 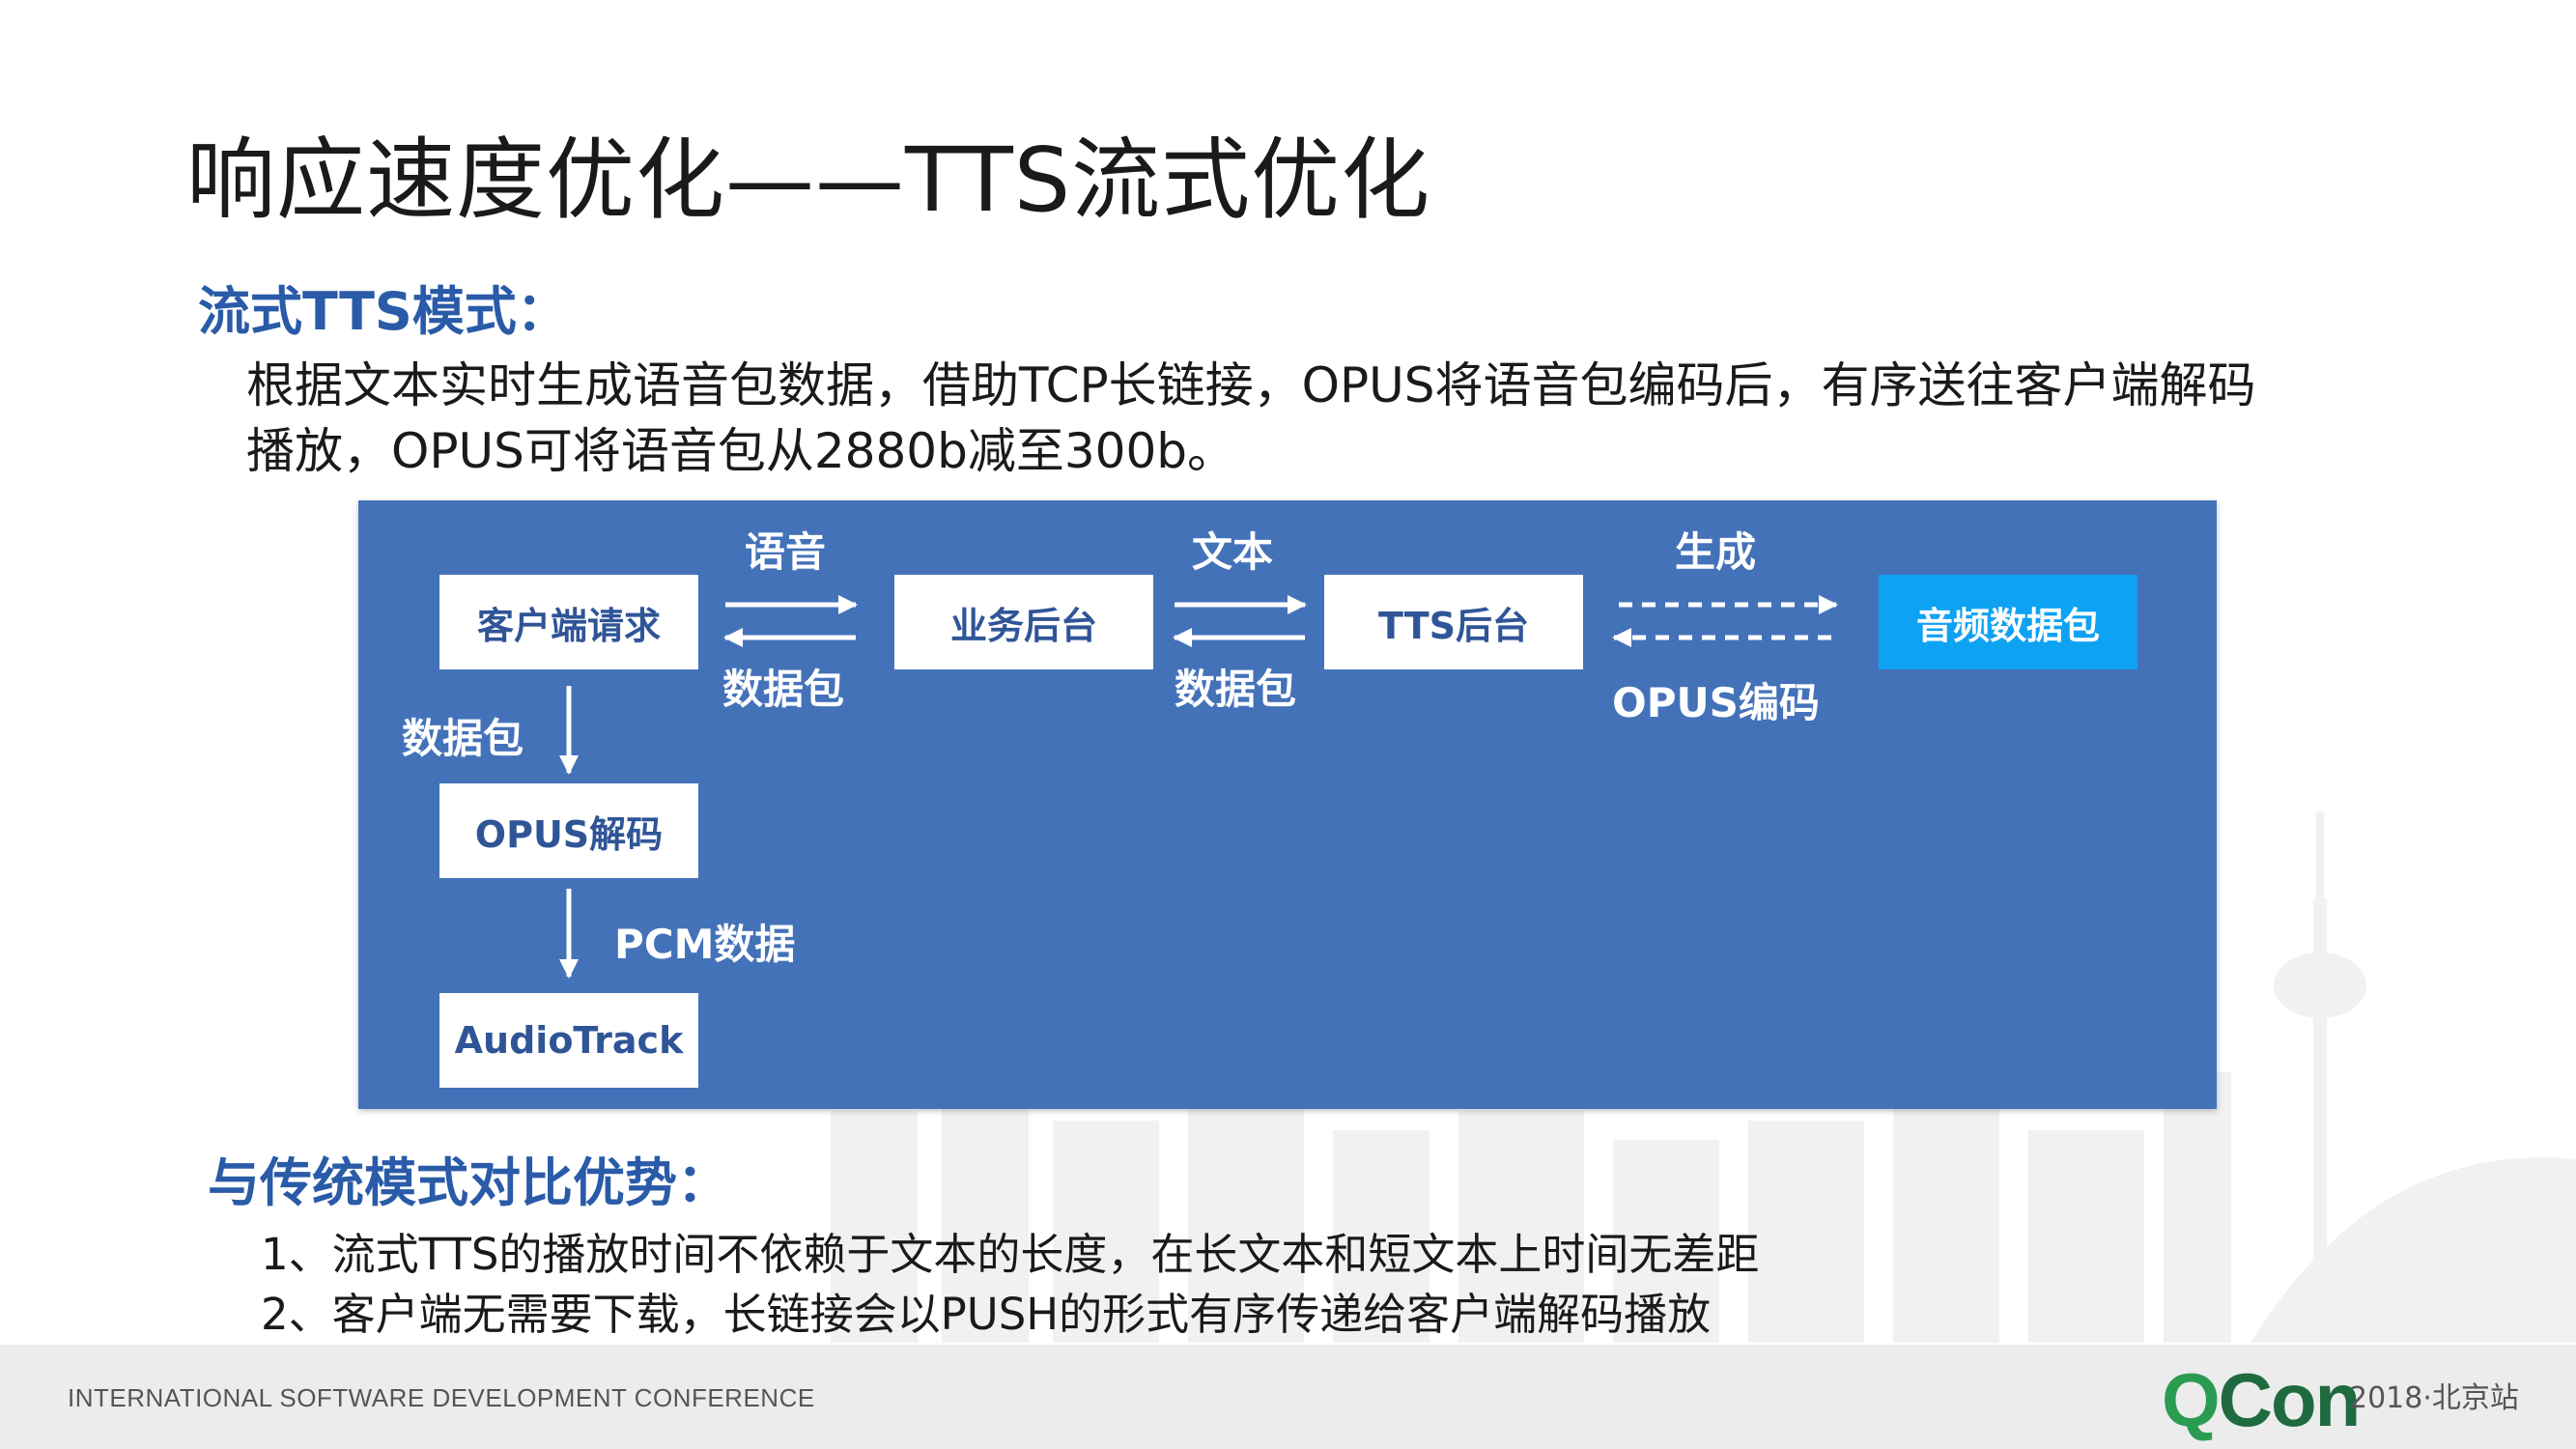 I want to click on slide-title: 响应速度优化——TTS流式优化, so click(x=808, y=180).